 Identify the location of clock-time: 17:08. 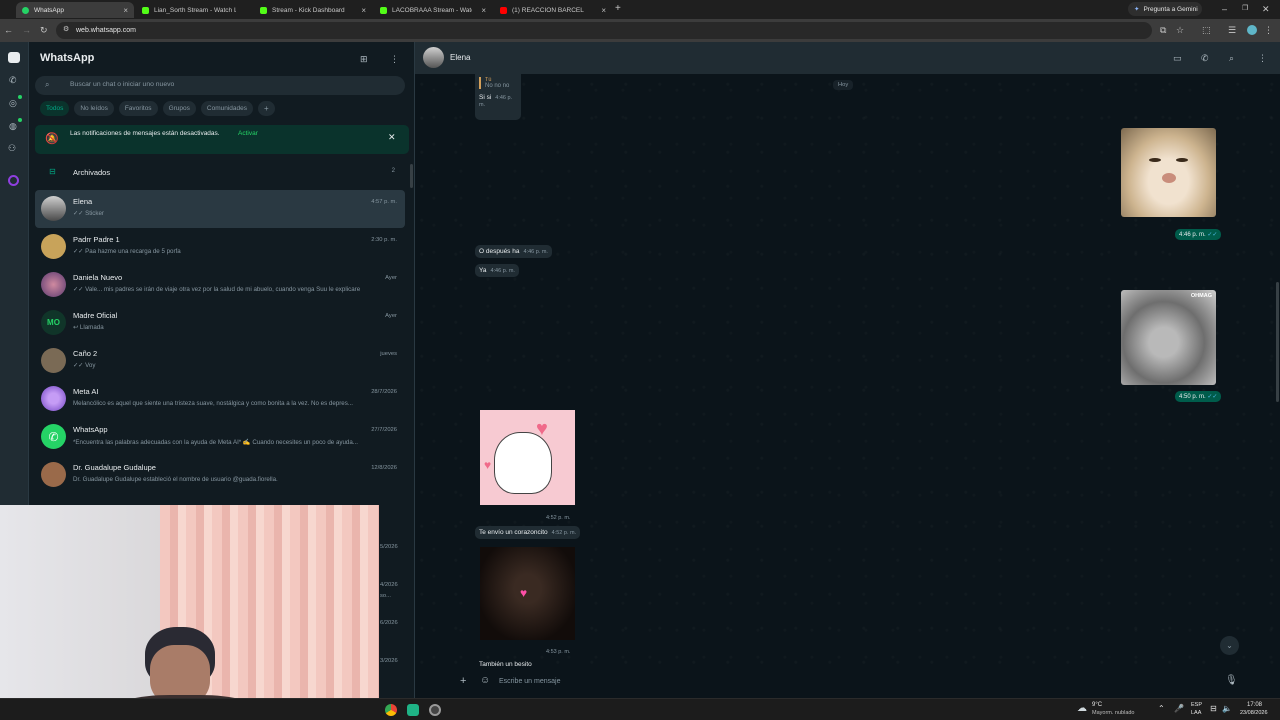
(1254, 705).